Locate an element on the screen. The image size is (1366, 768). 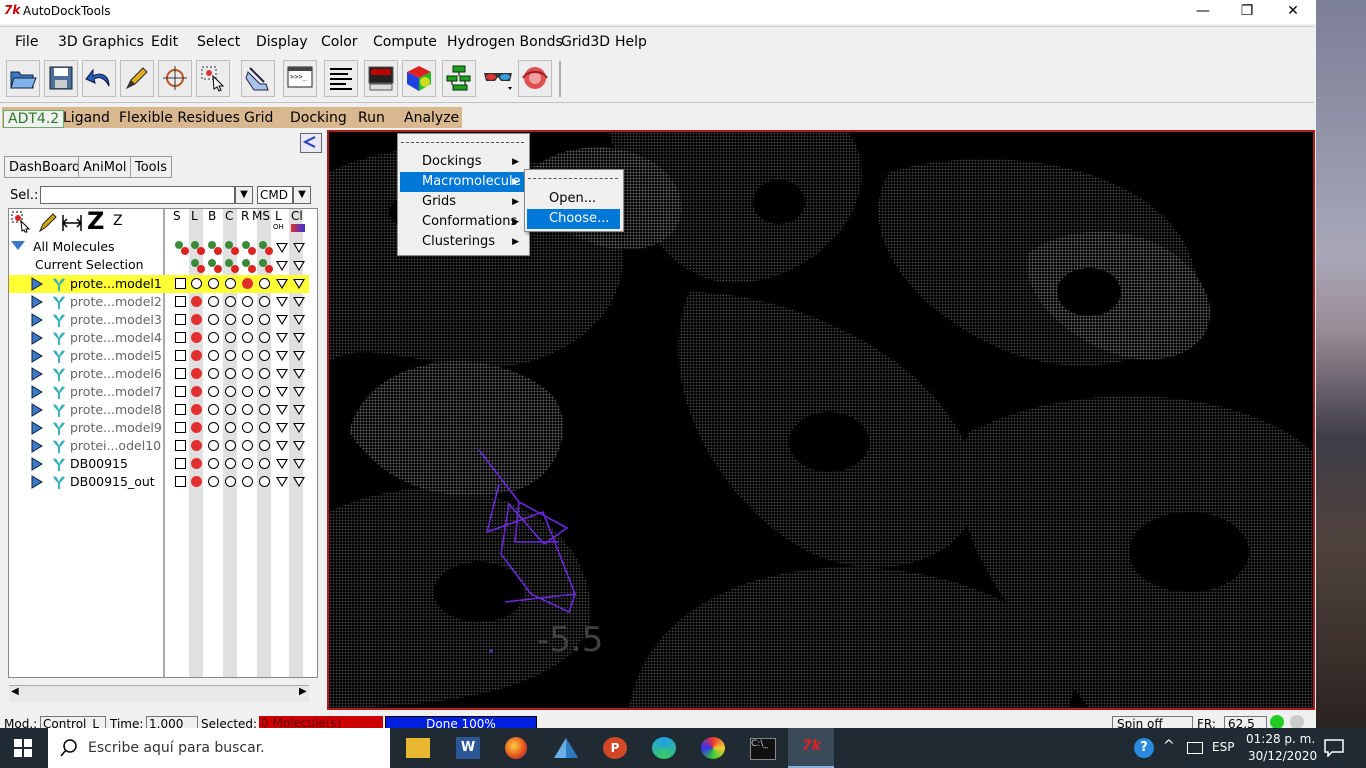
edge-icon is located at coordinates (664, 748).